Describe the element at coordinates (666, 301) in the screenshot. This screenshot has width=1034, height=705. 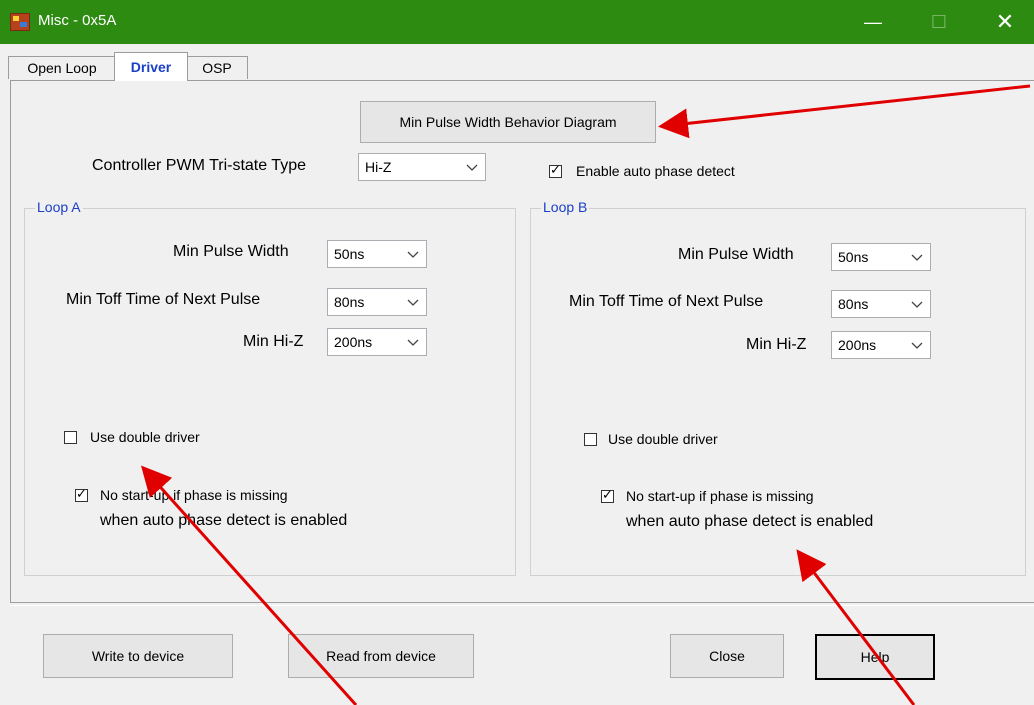
I see `loop-b-min-toff-label: Min Toff Time of Next Pulse` at that location.